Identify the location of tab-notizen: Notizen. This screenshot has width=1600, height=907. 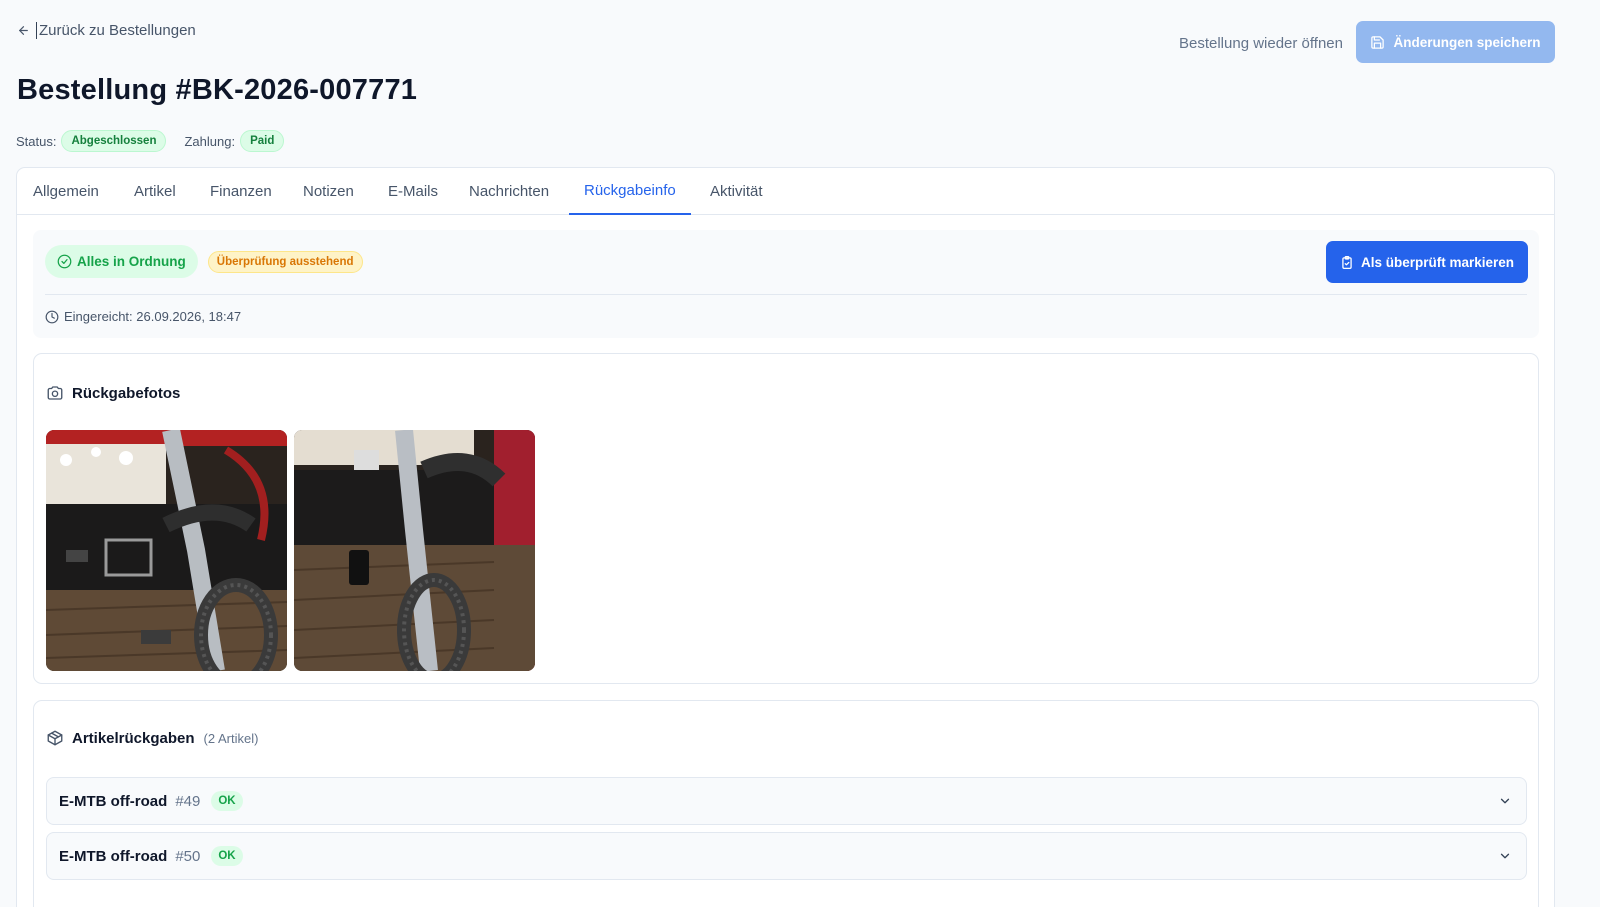
(328, 191).